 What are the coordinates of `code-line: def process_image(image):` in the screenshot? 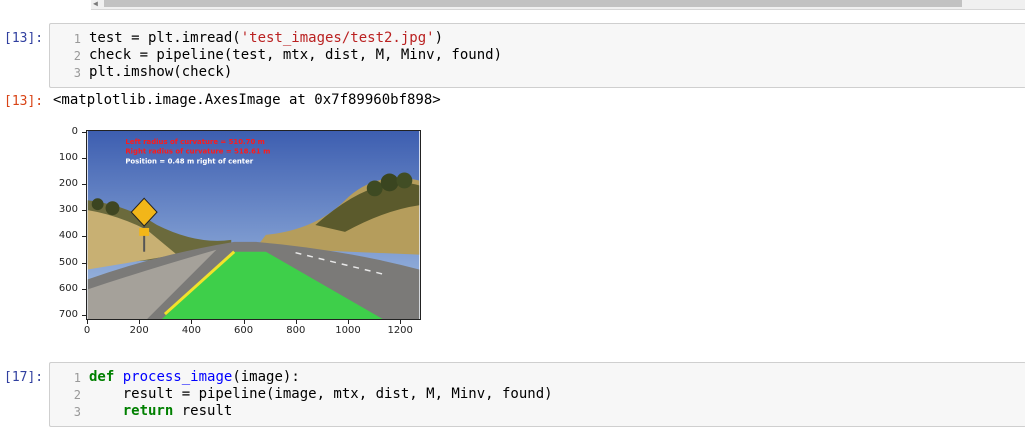 It's located at (194, 377).